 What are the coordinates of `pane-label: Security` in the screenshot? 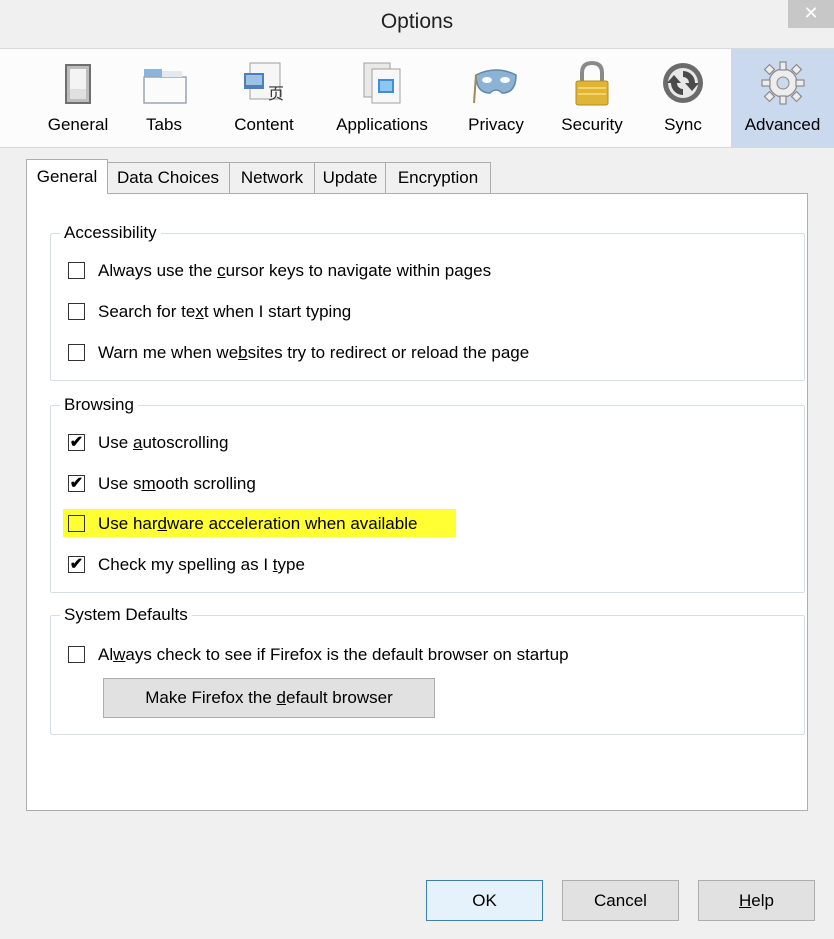 It's located at (592, 124).